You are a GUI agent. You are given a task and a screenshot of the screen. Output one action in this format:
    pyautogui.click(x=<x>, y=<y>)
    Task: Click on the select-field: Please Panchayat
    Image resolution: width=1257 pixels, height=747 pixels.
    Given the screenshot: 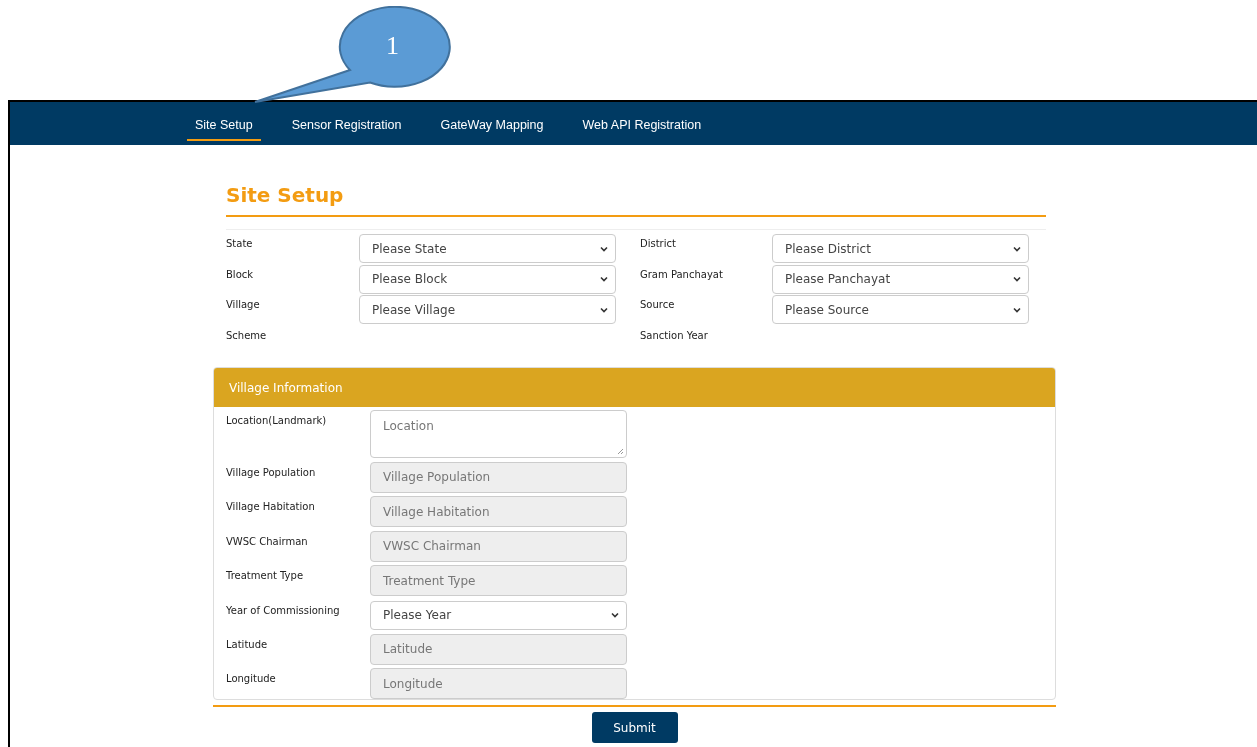 What is the action you would take?
    pyautogui.click(x=900, y=279)
    